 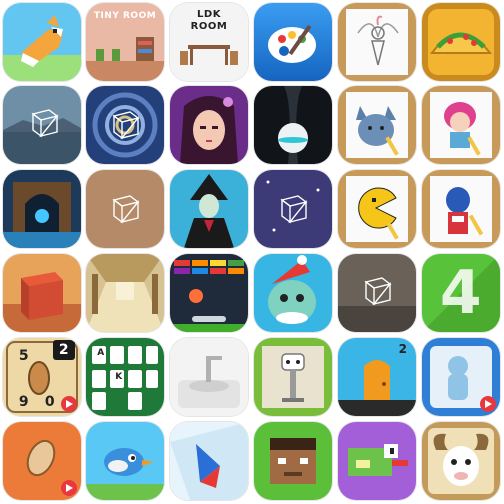 I want to click on app-icon-tiny-room: TINY ROOM, so click(x=125, y=42).